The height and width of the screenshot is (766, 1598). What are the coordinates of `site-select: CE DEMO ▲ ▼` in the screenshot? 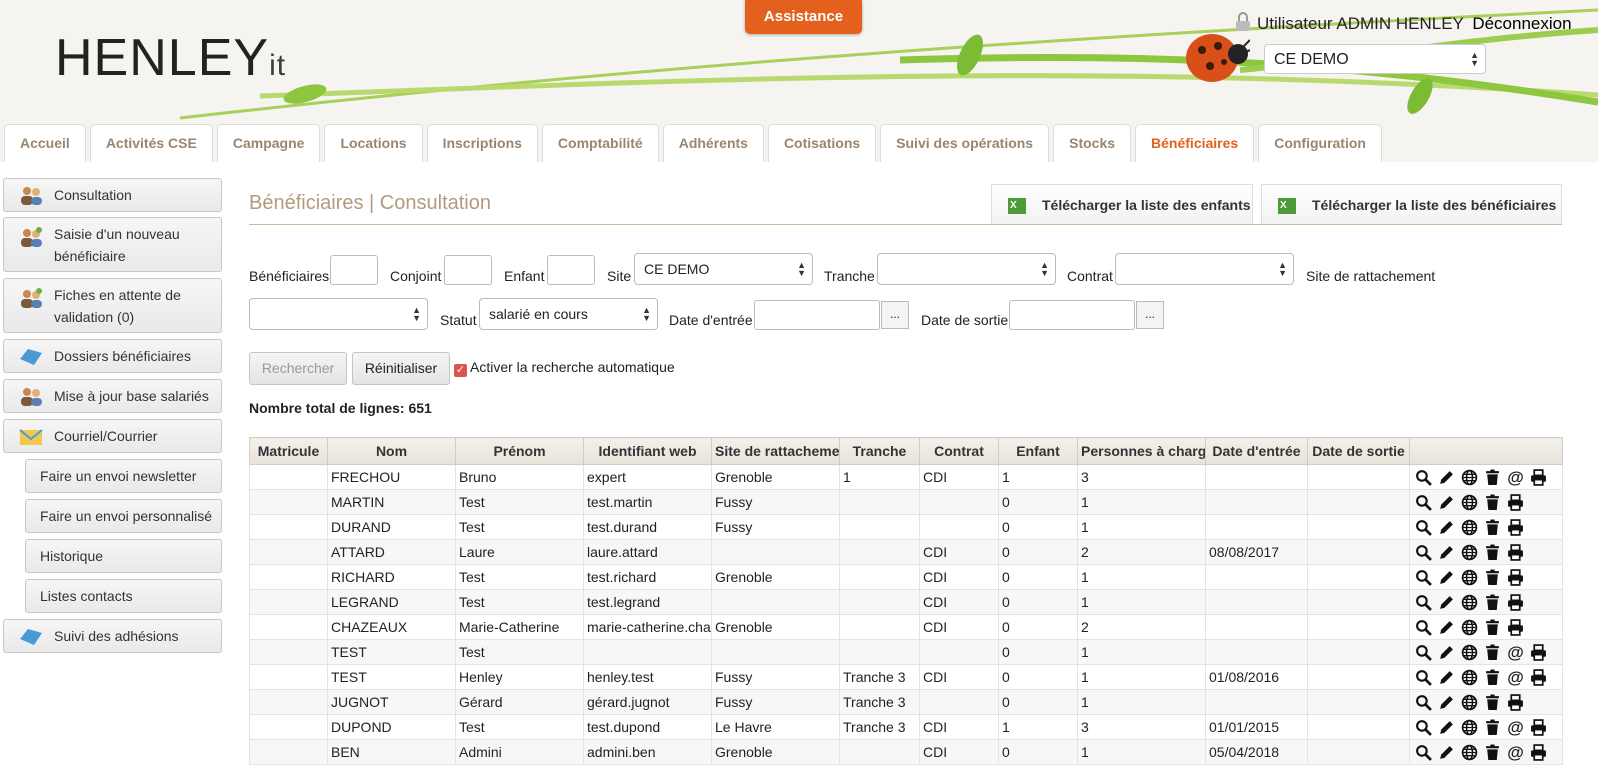 It's located at (723, 269).